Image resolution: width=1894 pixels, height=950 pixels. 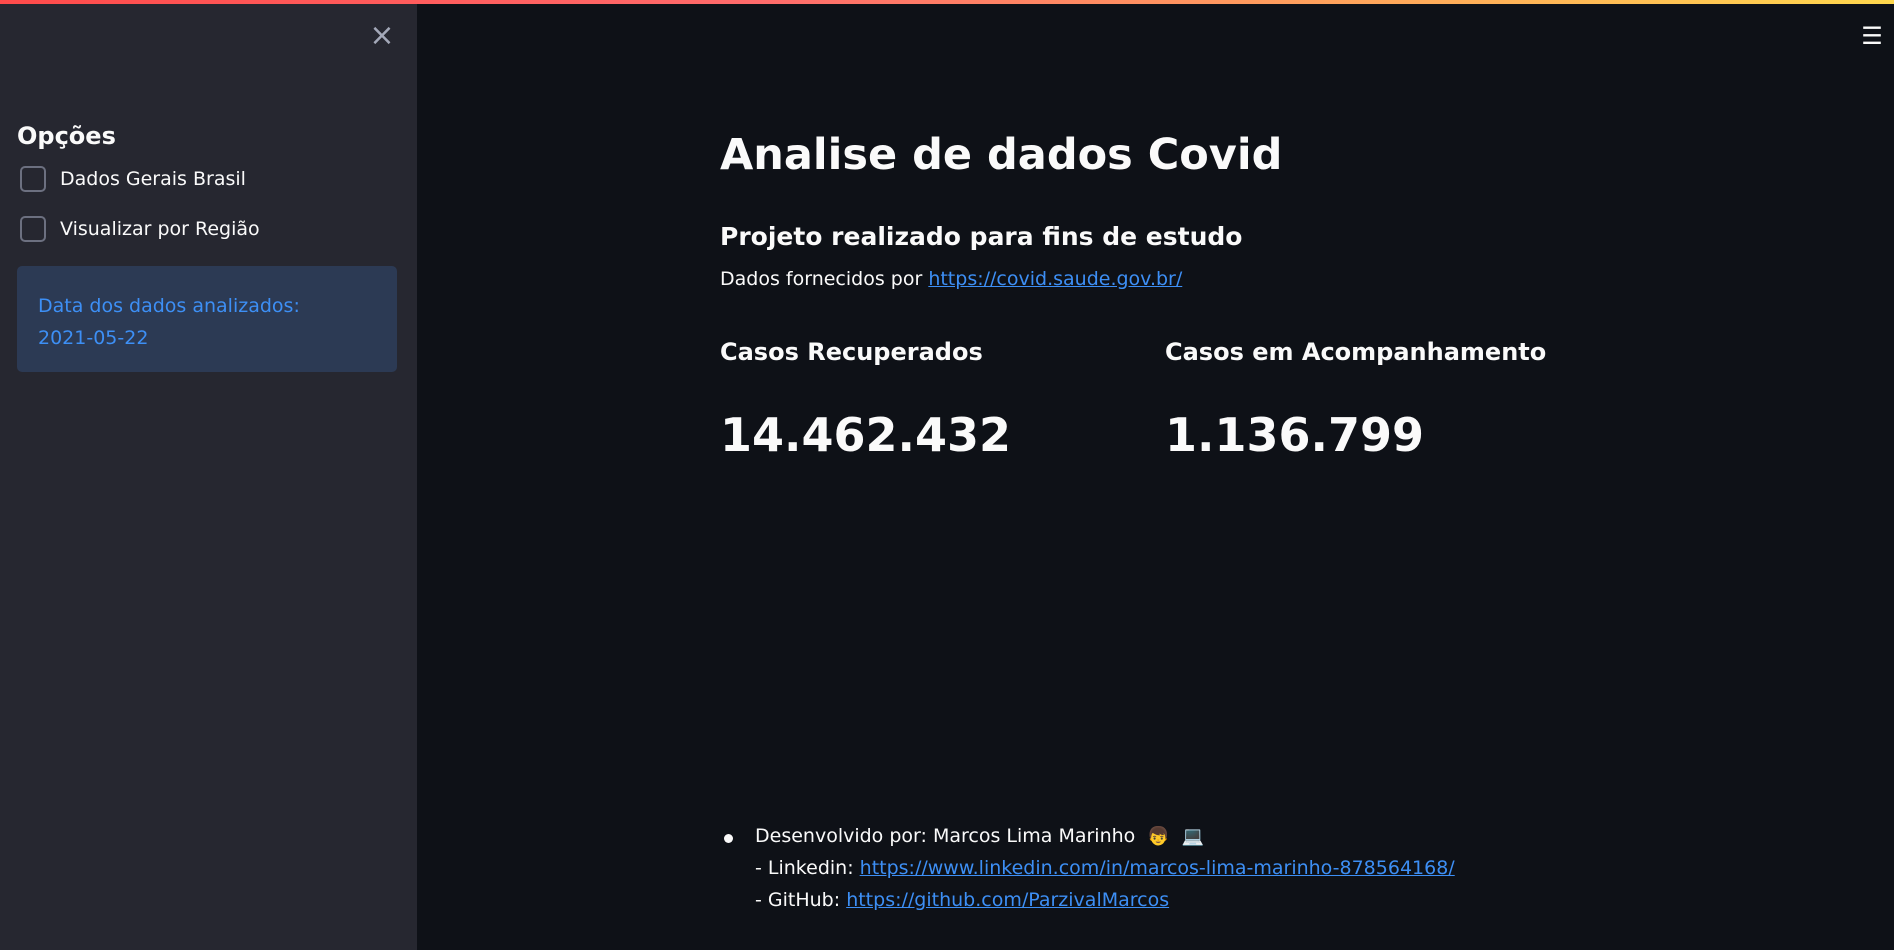 I want to click on info-line-date: 2021-05-22, so click(x=93, y=338).